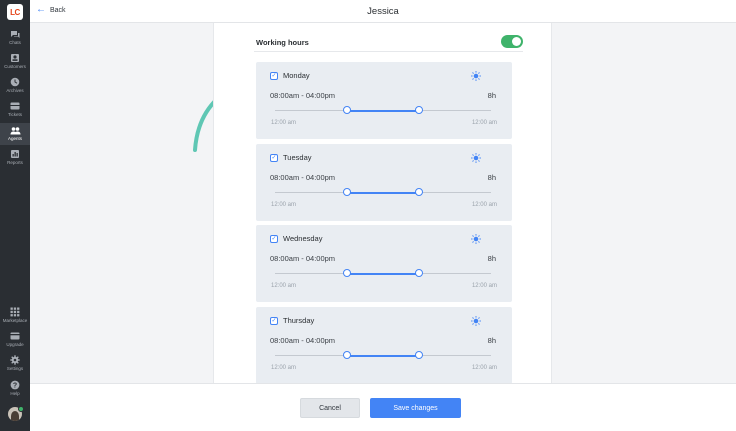  What do you see at coordinates (15, 42) in the screenshot?
I see `nav-label: Chats` at bounding box center [15, 42].